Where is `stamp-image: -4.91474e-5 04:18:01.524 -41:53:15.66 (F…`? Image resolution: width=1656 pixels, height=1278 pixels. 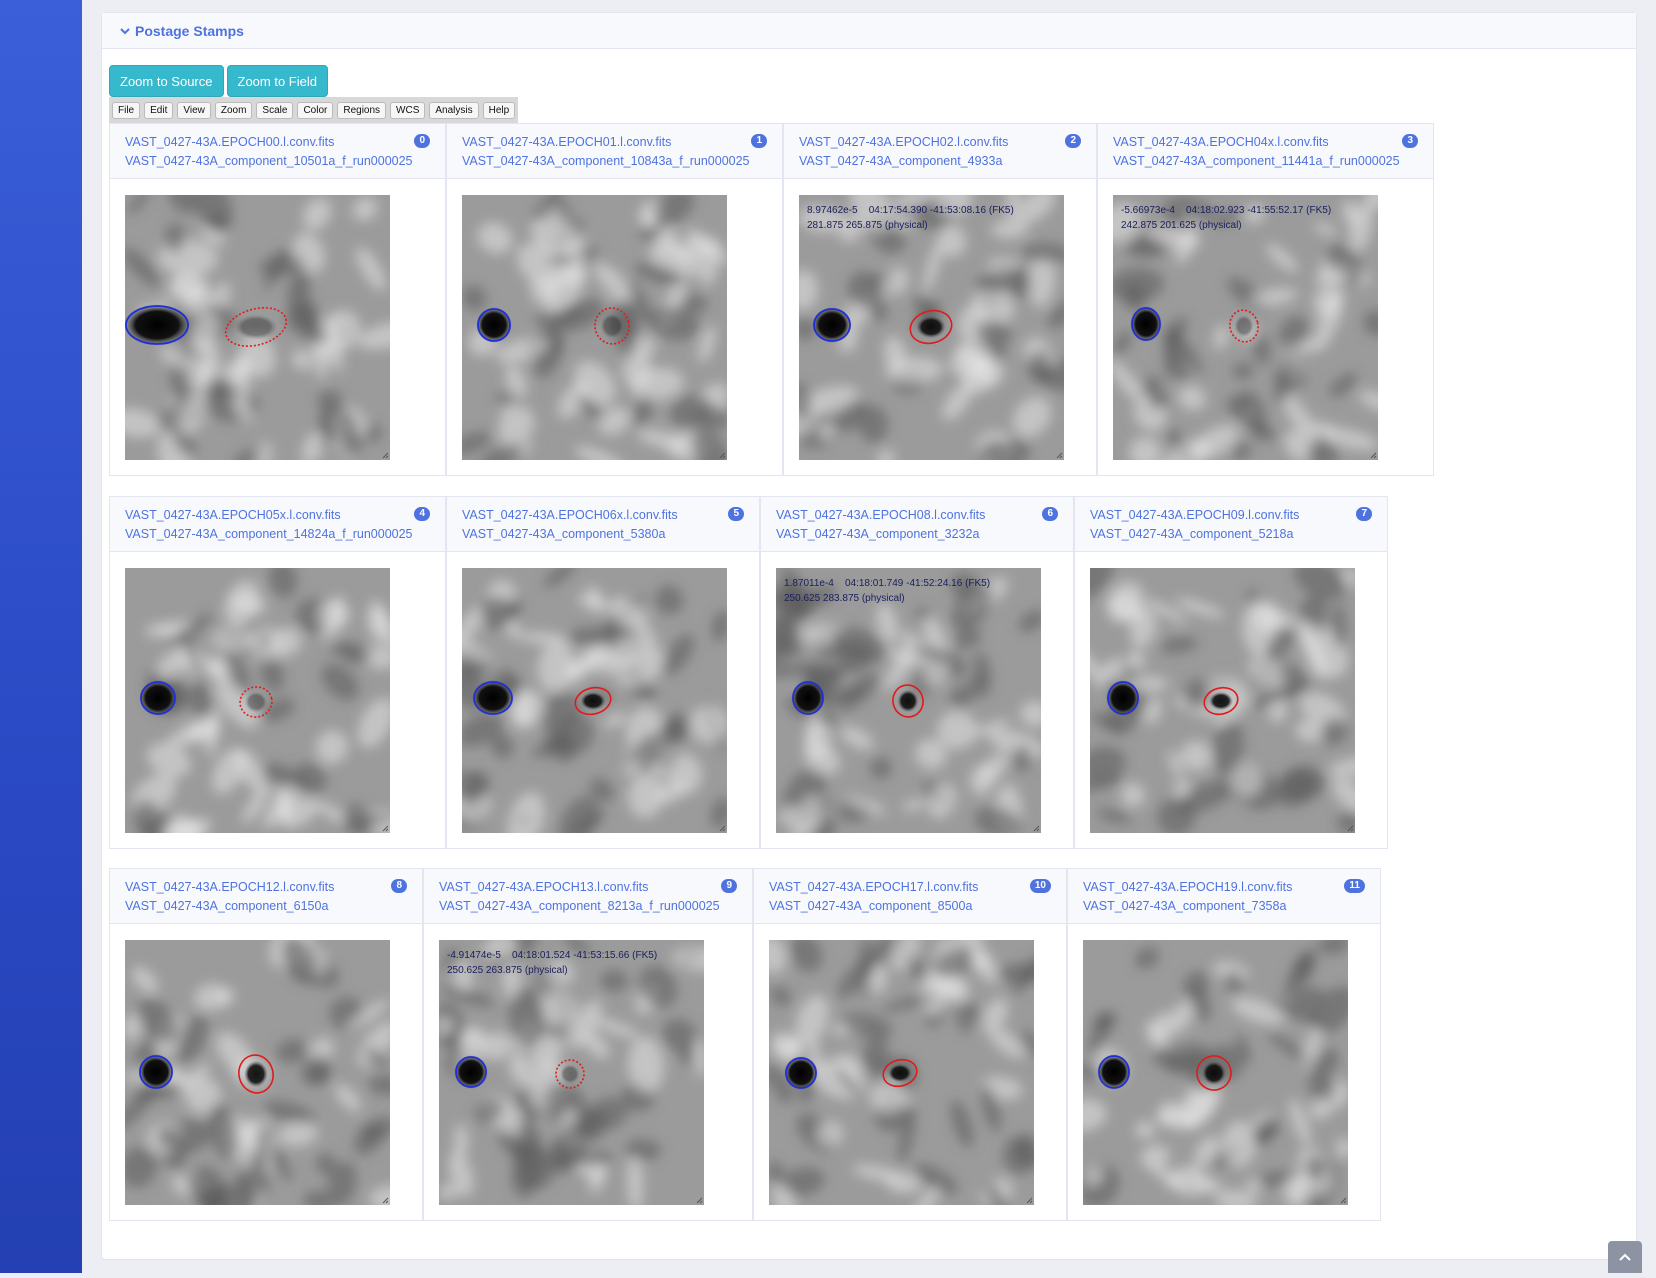
stamp-image: -4.91474e-5 04:18:01.524 -41:53:15.66 (F… is located at coordinates (571, 1072).